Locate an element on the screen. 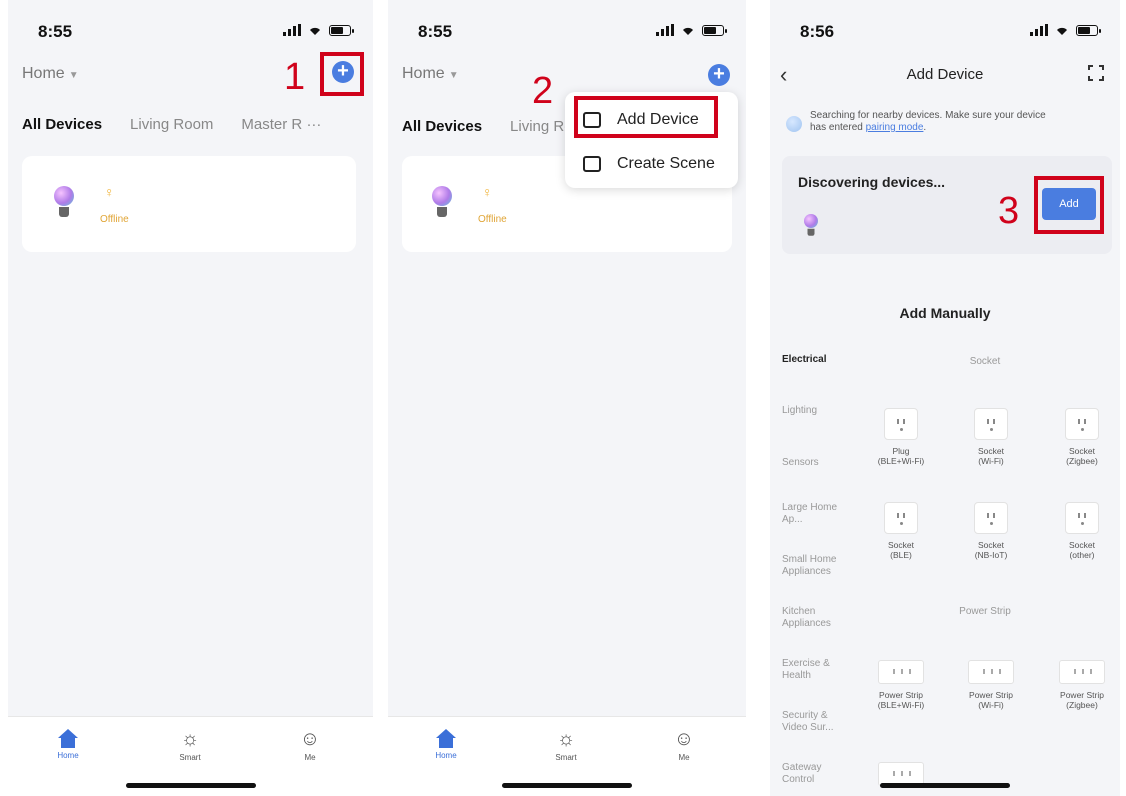 Image resolution: width=1126 pixels, height=796 pixels. category-electrical: Electrical is located at coordinates (818, 360).